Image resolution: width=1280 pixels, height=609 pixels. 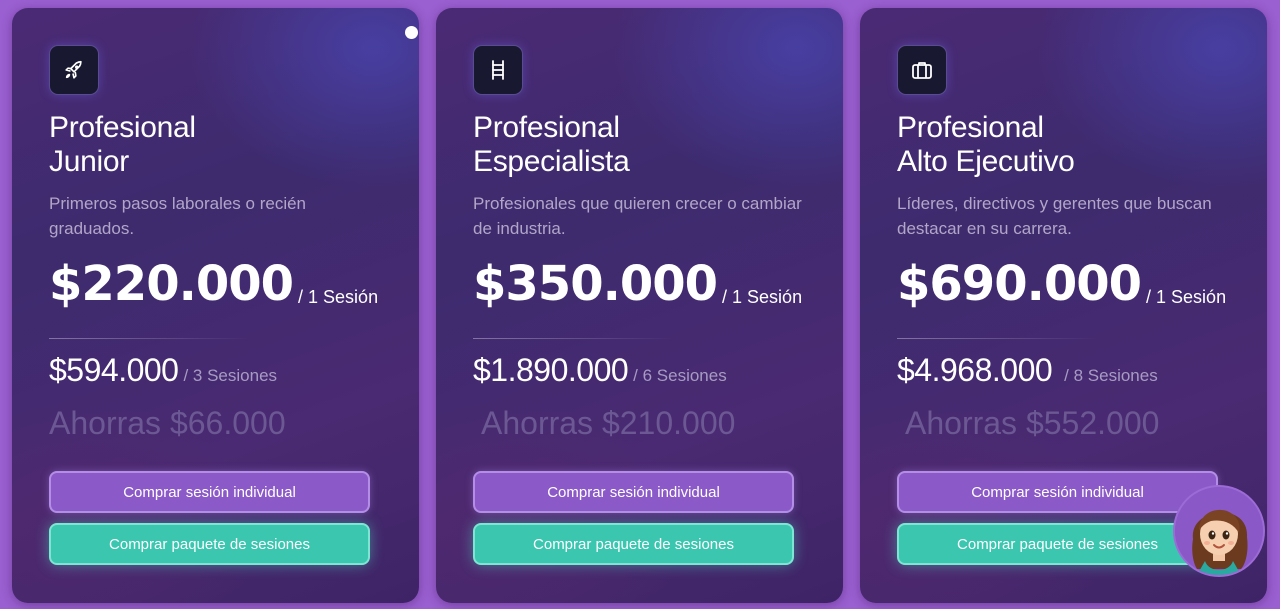 I want to click on savings-text: Ahorras $210.000, so click(x=608, y=423).